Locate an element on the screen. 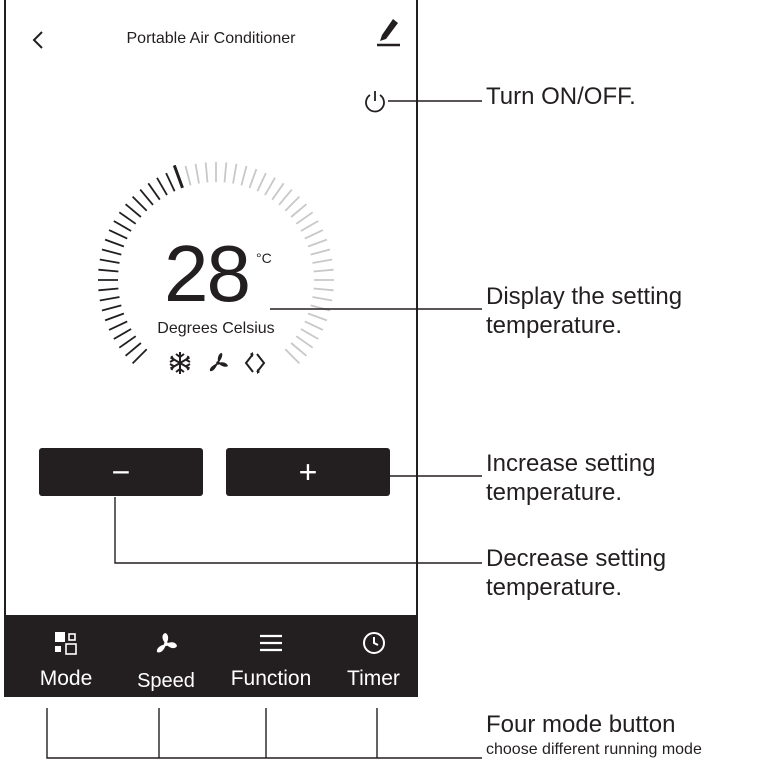 This screenshot has height=764, width=761. fan-speed-icon is located at coordinates (166, 643).